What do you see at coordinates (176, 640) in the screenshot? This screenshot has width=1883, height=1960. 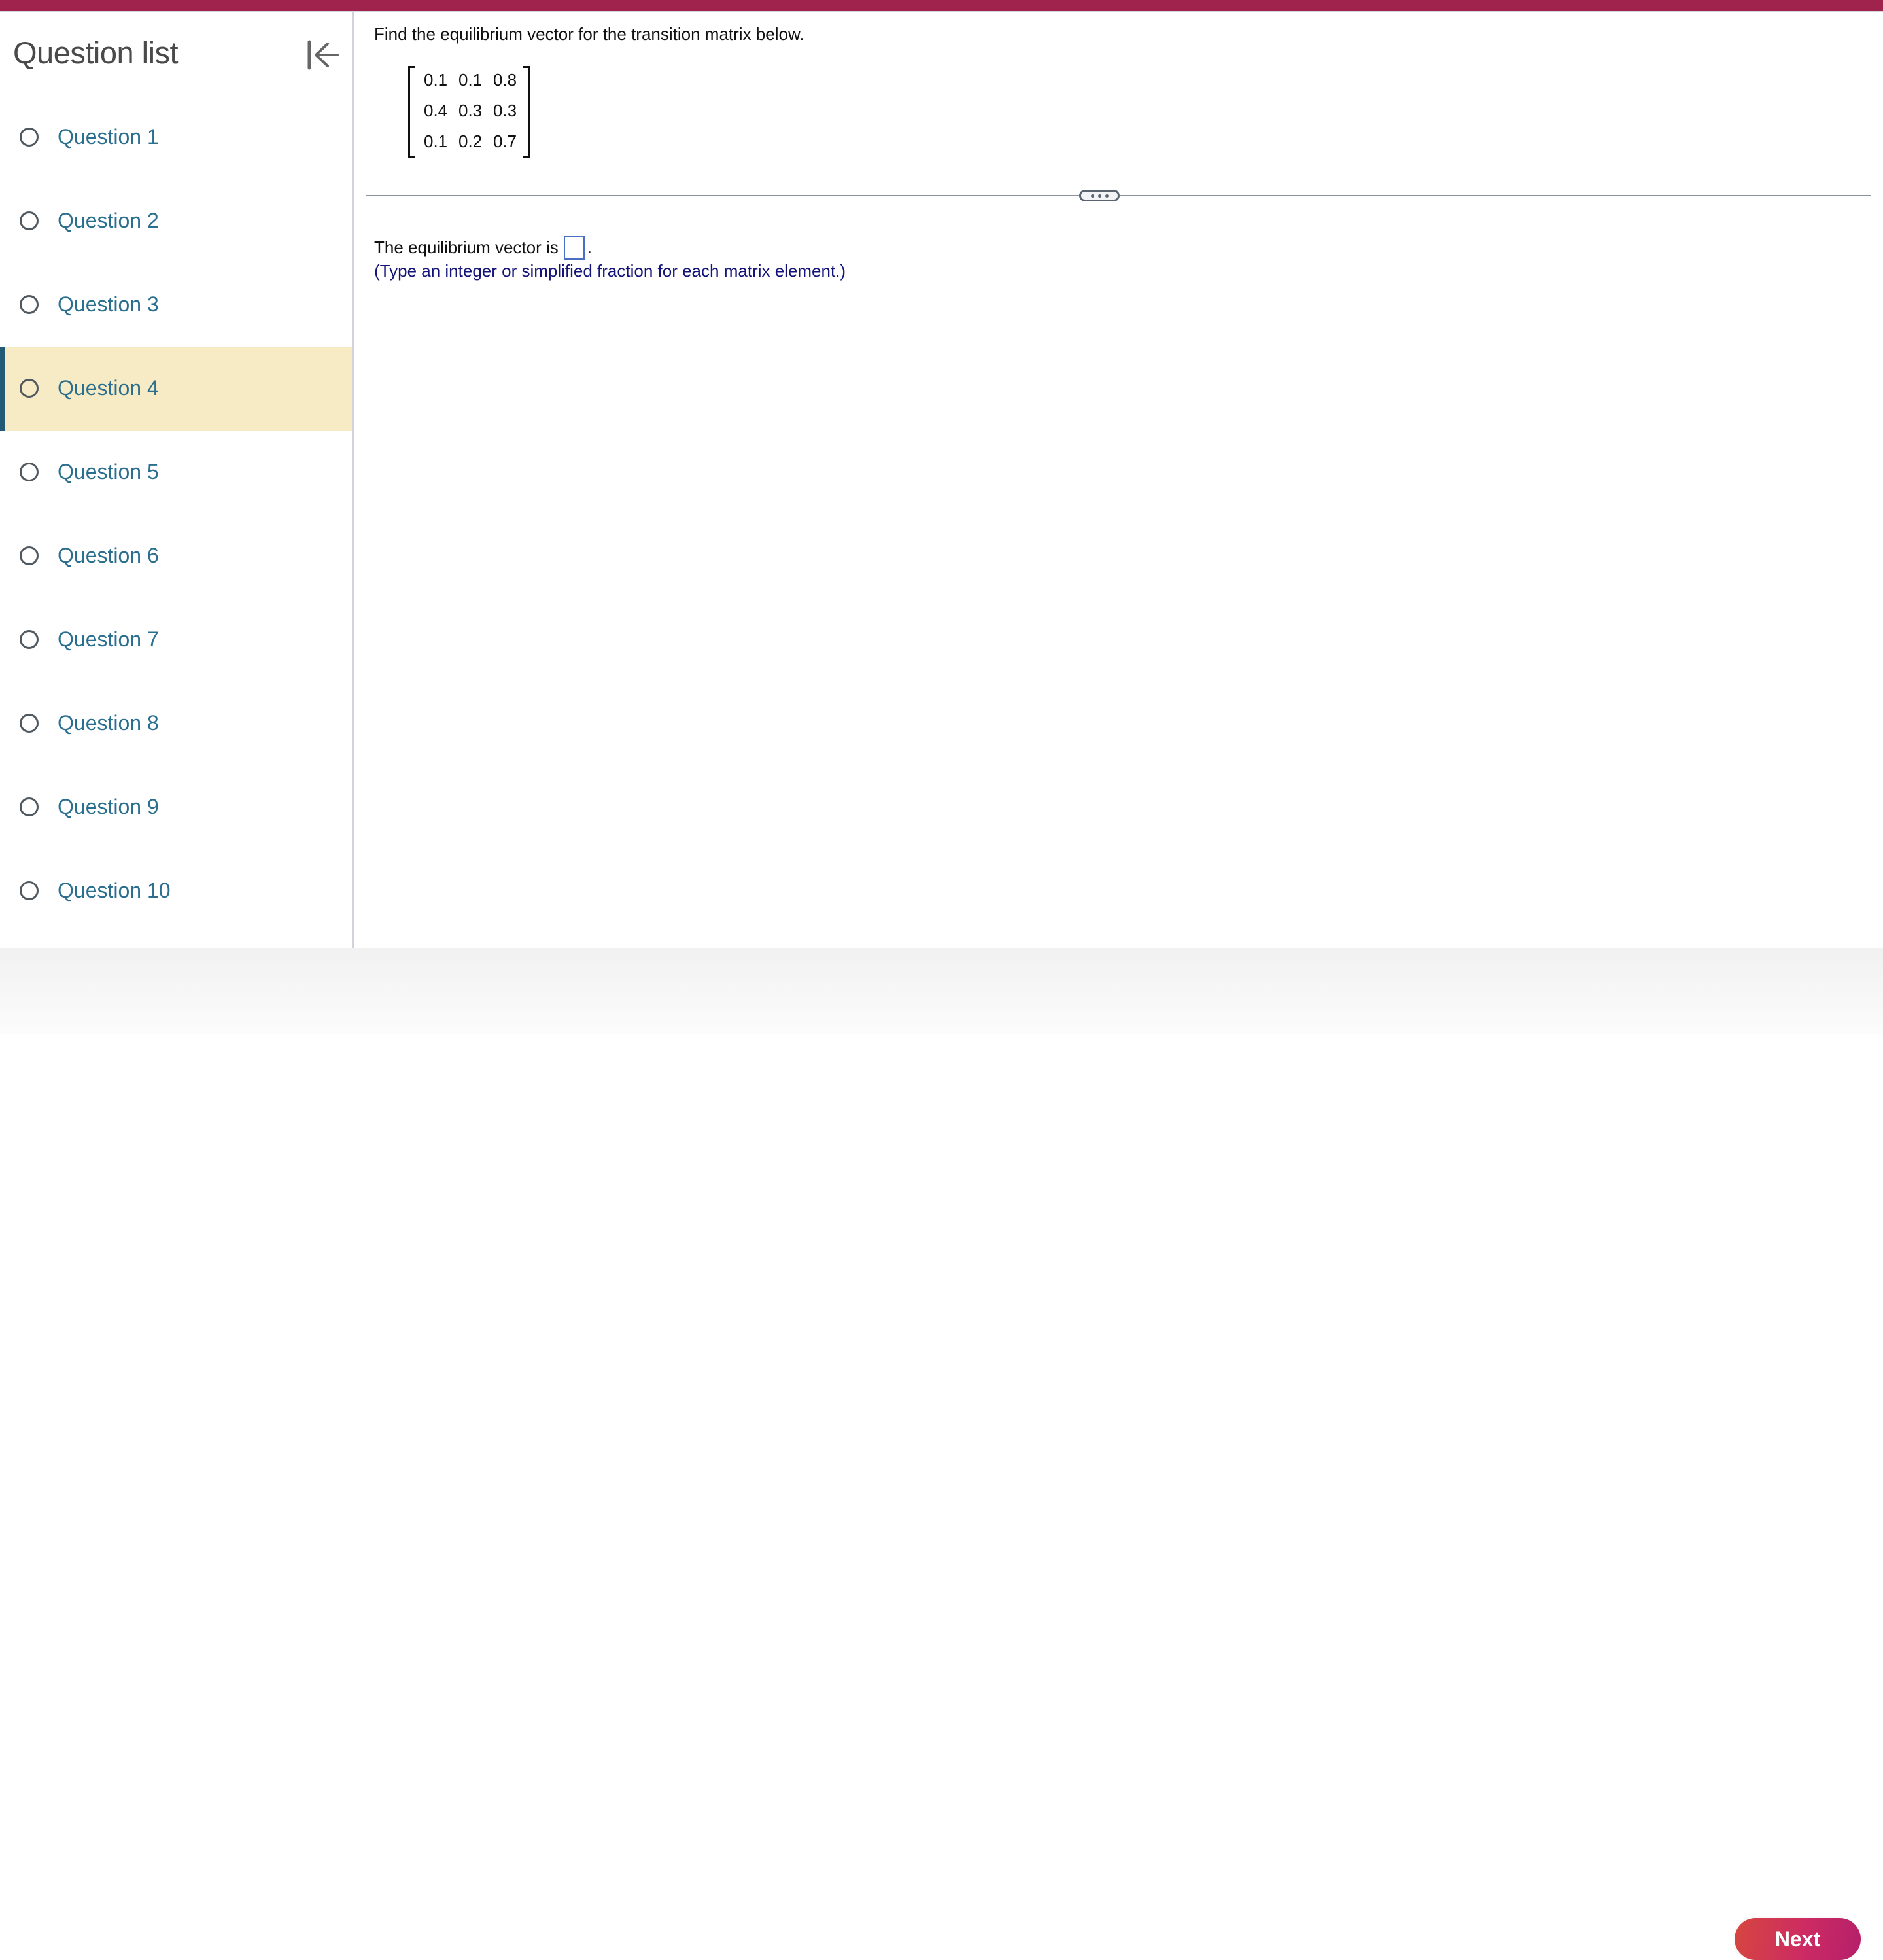 I see `sidebar-item-question-7: Question 7` at bounding box center [176, 640].